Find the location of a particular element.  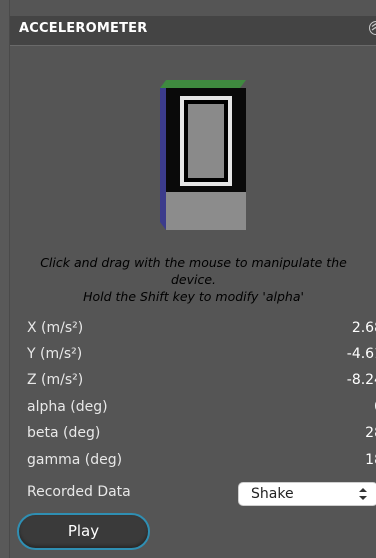

select-arrows-icon is located at coordinates (363, 496).